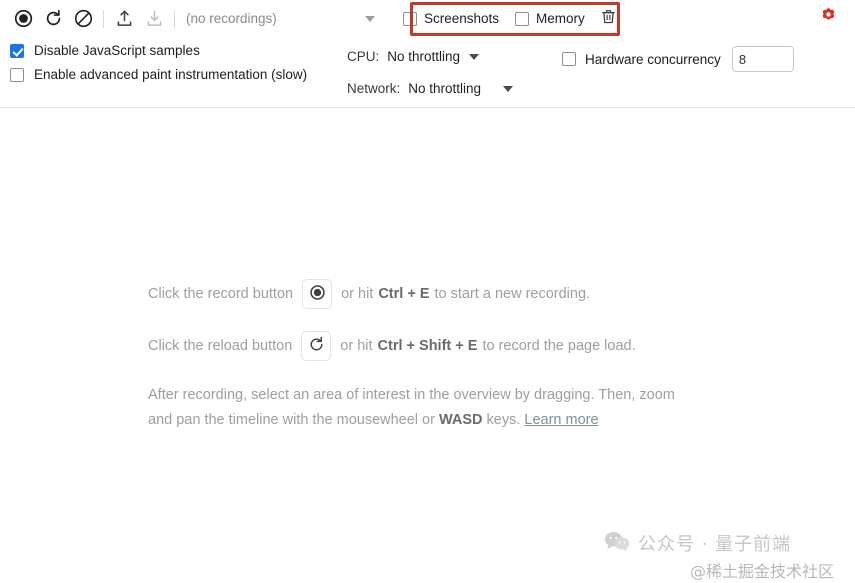 Image resolution: width=855 pixels, height=583 pixels. I want to click on memory-label: Memory, so click(560, 18).